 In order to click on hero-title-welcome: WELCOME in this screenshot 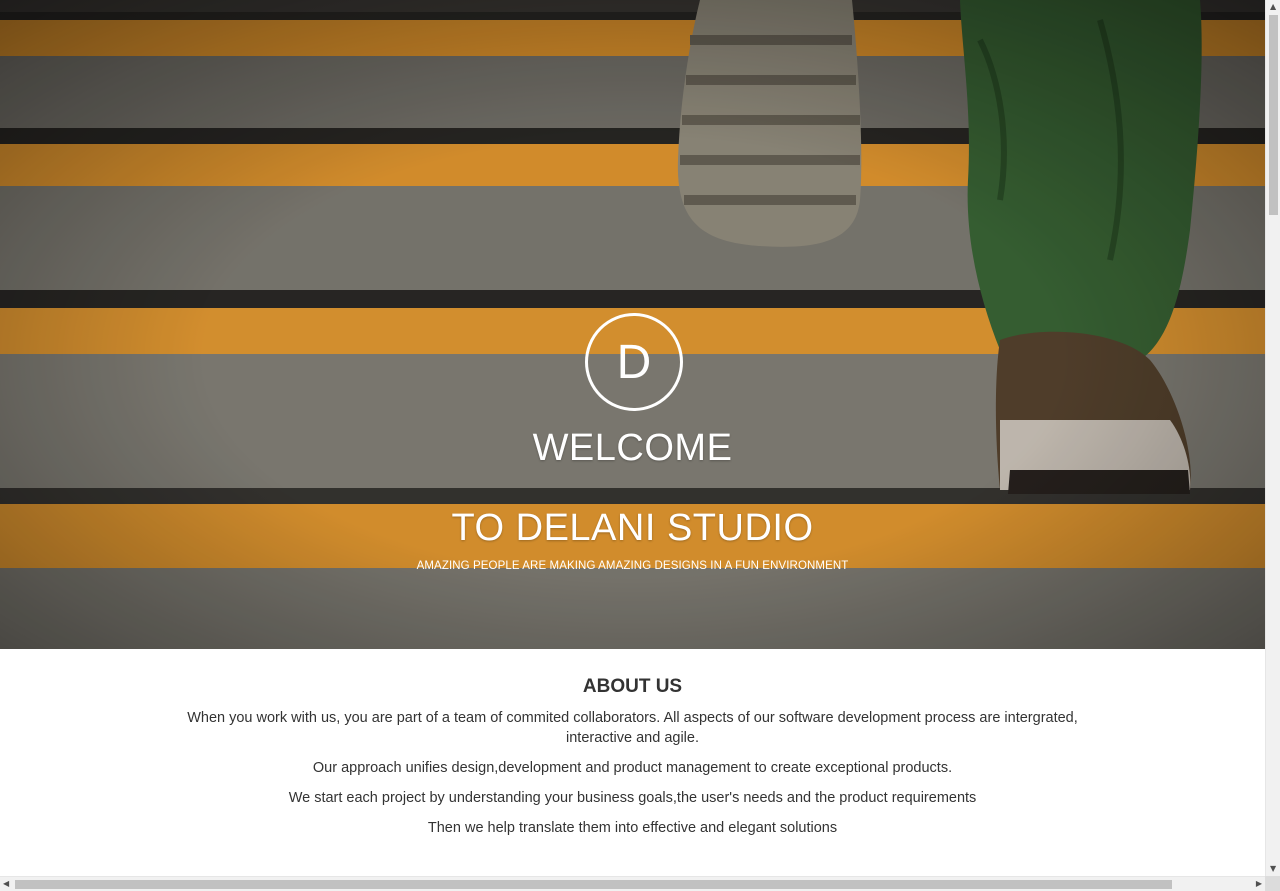, I will do `click(632, 448)`.